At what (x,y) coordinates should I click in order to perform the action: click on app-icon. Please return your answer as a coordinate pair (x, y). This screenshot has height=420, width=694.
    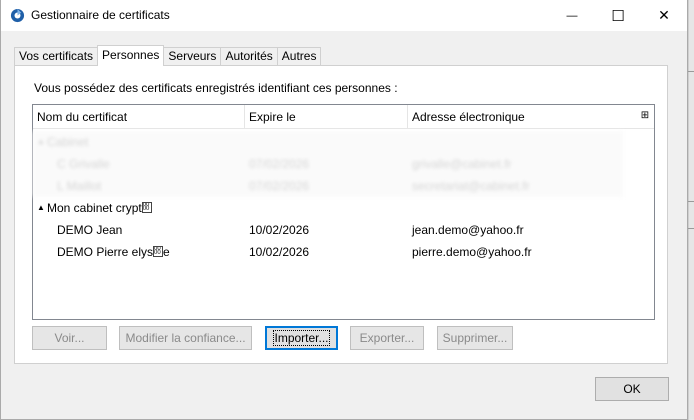
    Looking at the image, I should click on (17, 15).